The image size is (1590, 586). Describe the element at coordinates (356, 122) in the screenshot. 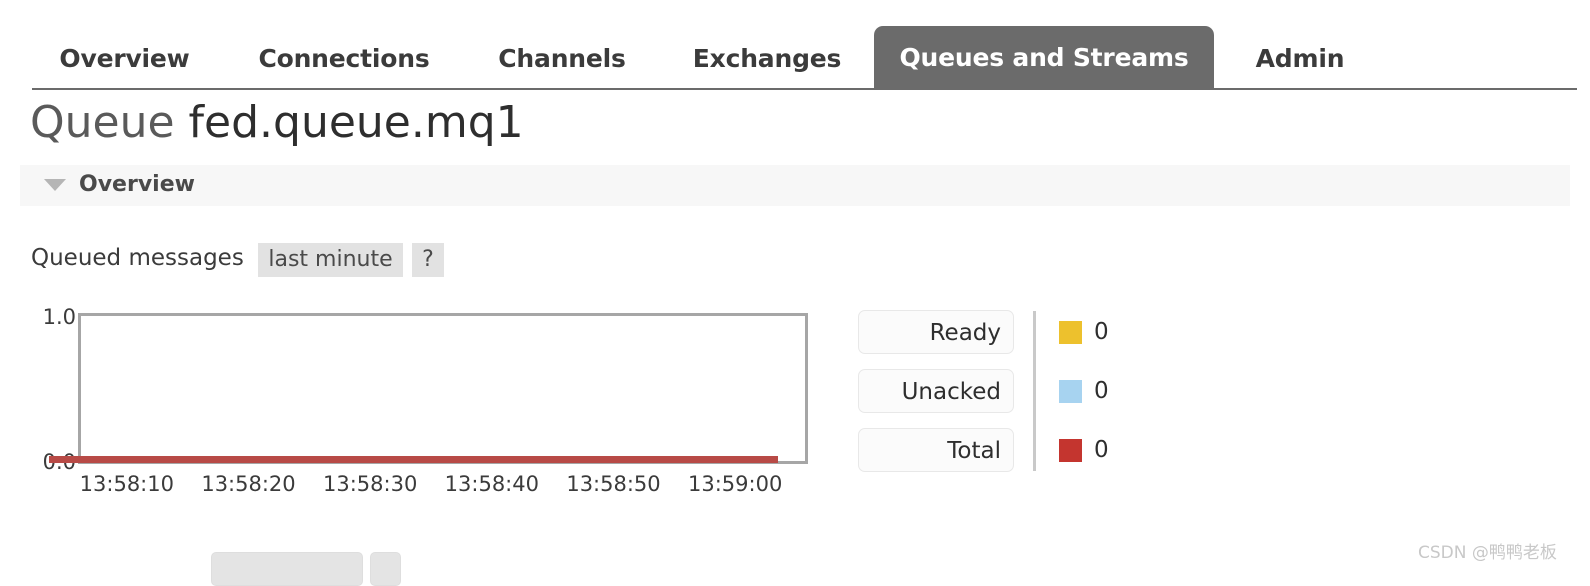

I see `page-title-queue-name: fed.queue.mq1` at that location.